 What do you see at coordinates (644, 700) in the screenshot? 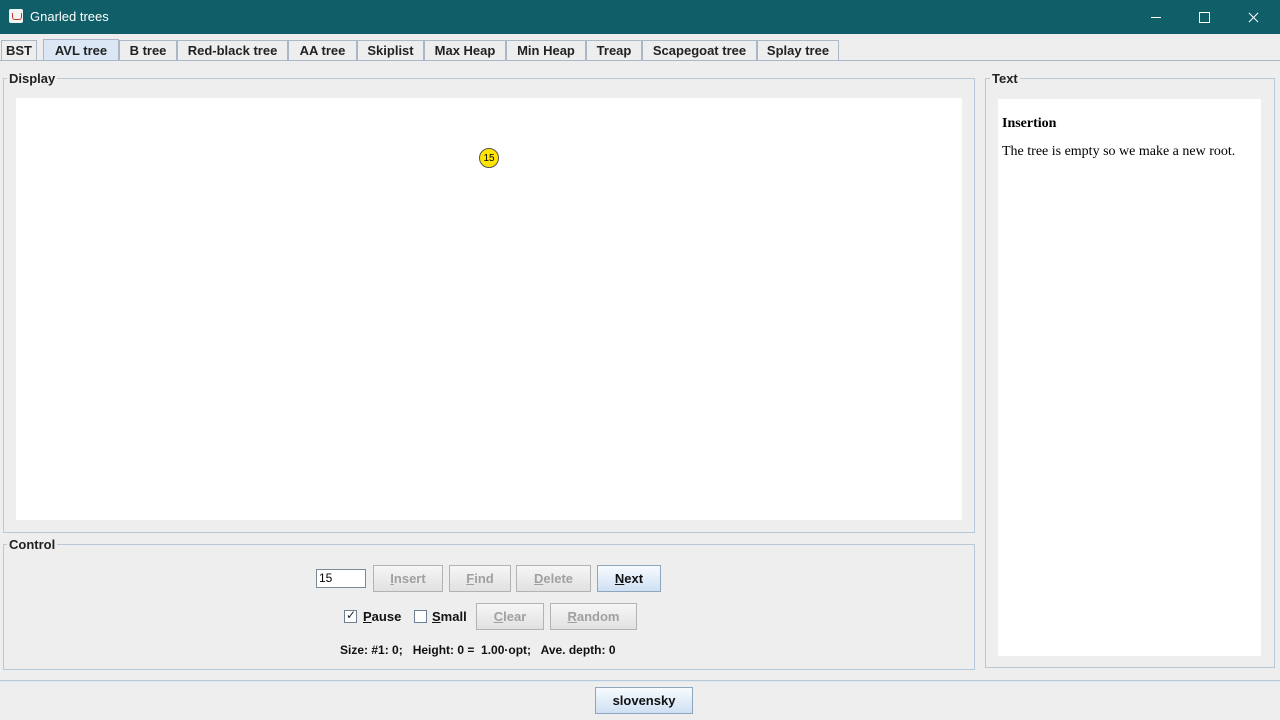
I see `language-button: slovensky` at bounding box center [644, 700].